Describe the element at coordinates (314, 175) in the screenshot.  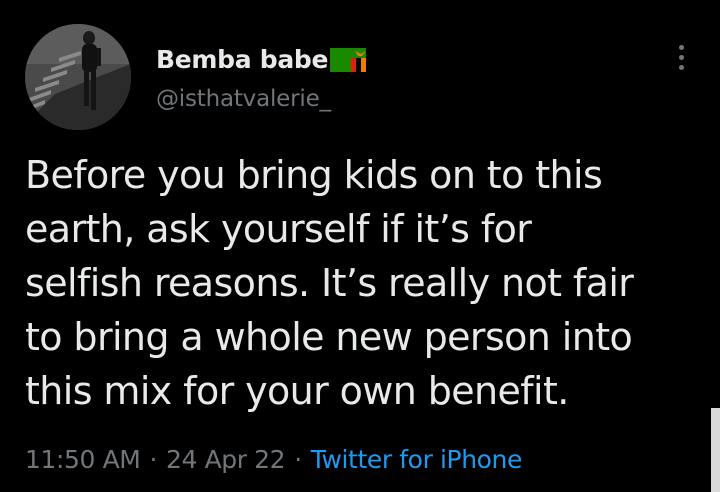
I see `tweet-text-line: Before you bring kids on to this` at that location.